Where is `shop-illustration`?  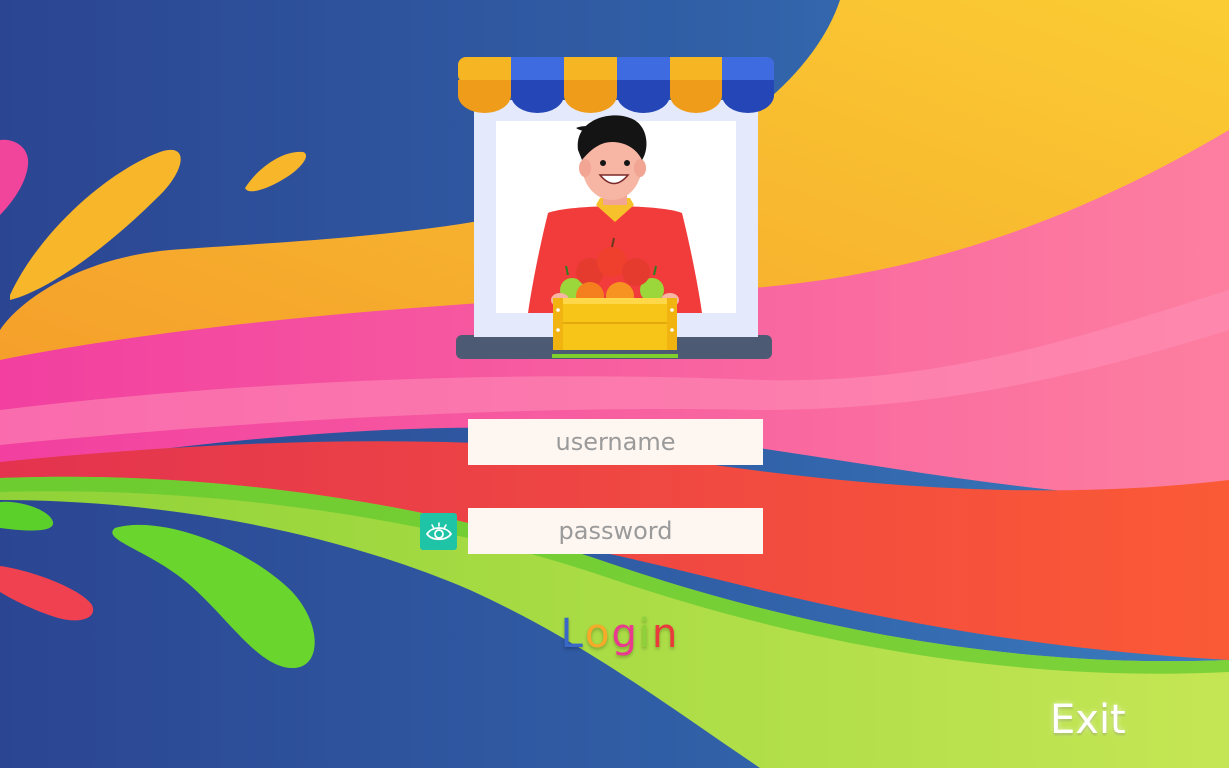
shop-illustration is located at coordinates (615, 208).